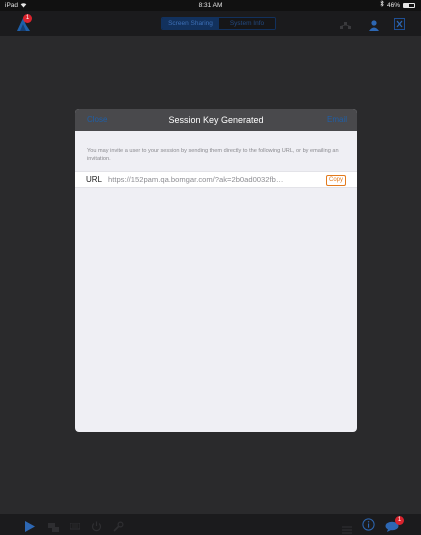 The image size is (421, 535). I want to click on modal-header: Close Session Key Generated Email, so click(216, 120).